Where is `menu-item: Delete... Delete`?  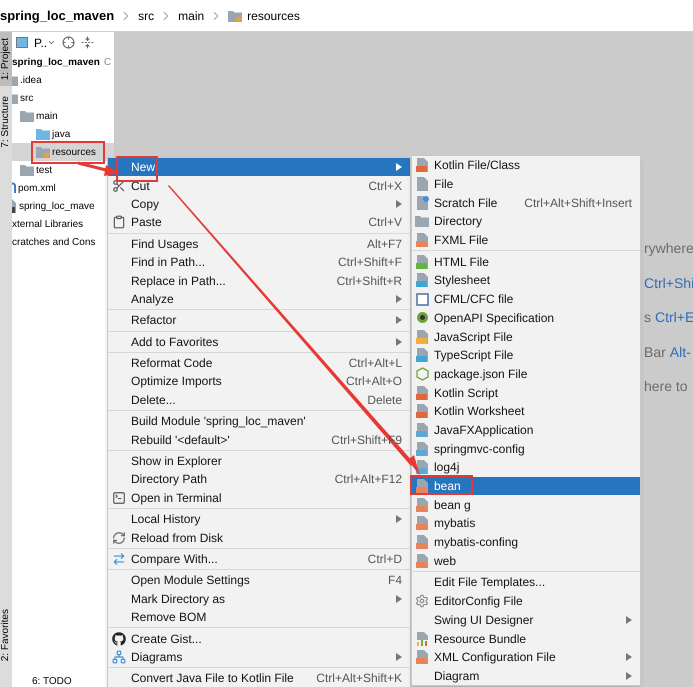 menu-item: Delete... Delete is located at coordinates (259, 400).